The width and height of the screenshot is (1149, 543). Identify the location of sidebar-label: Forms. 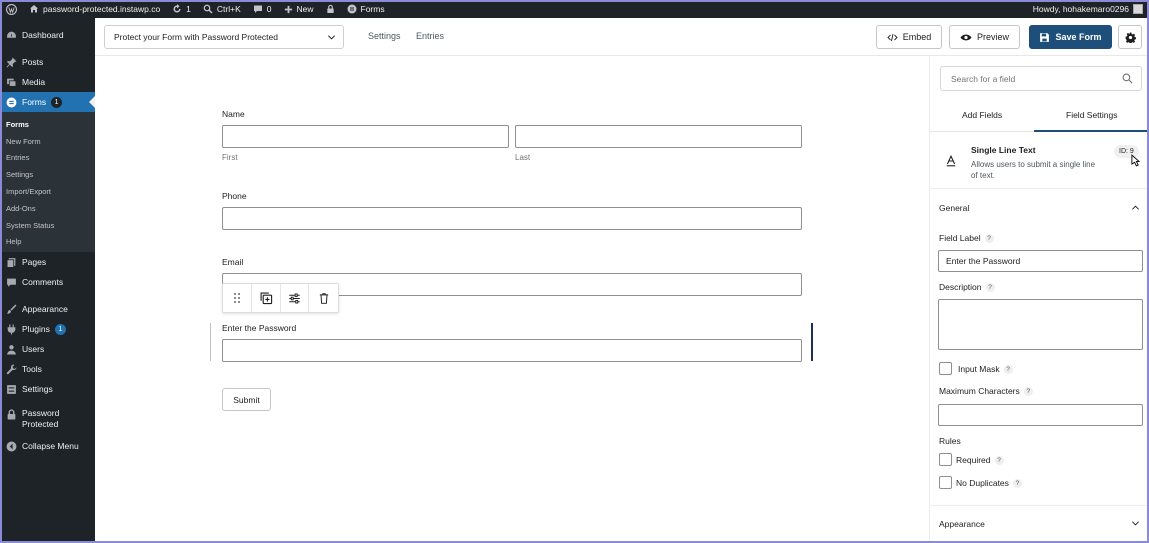
(34, 102).